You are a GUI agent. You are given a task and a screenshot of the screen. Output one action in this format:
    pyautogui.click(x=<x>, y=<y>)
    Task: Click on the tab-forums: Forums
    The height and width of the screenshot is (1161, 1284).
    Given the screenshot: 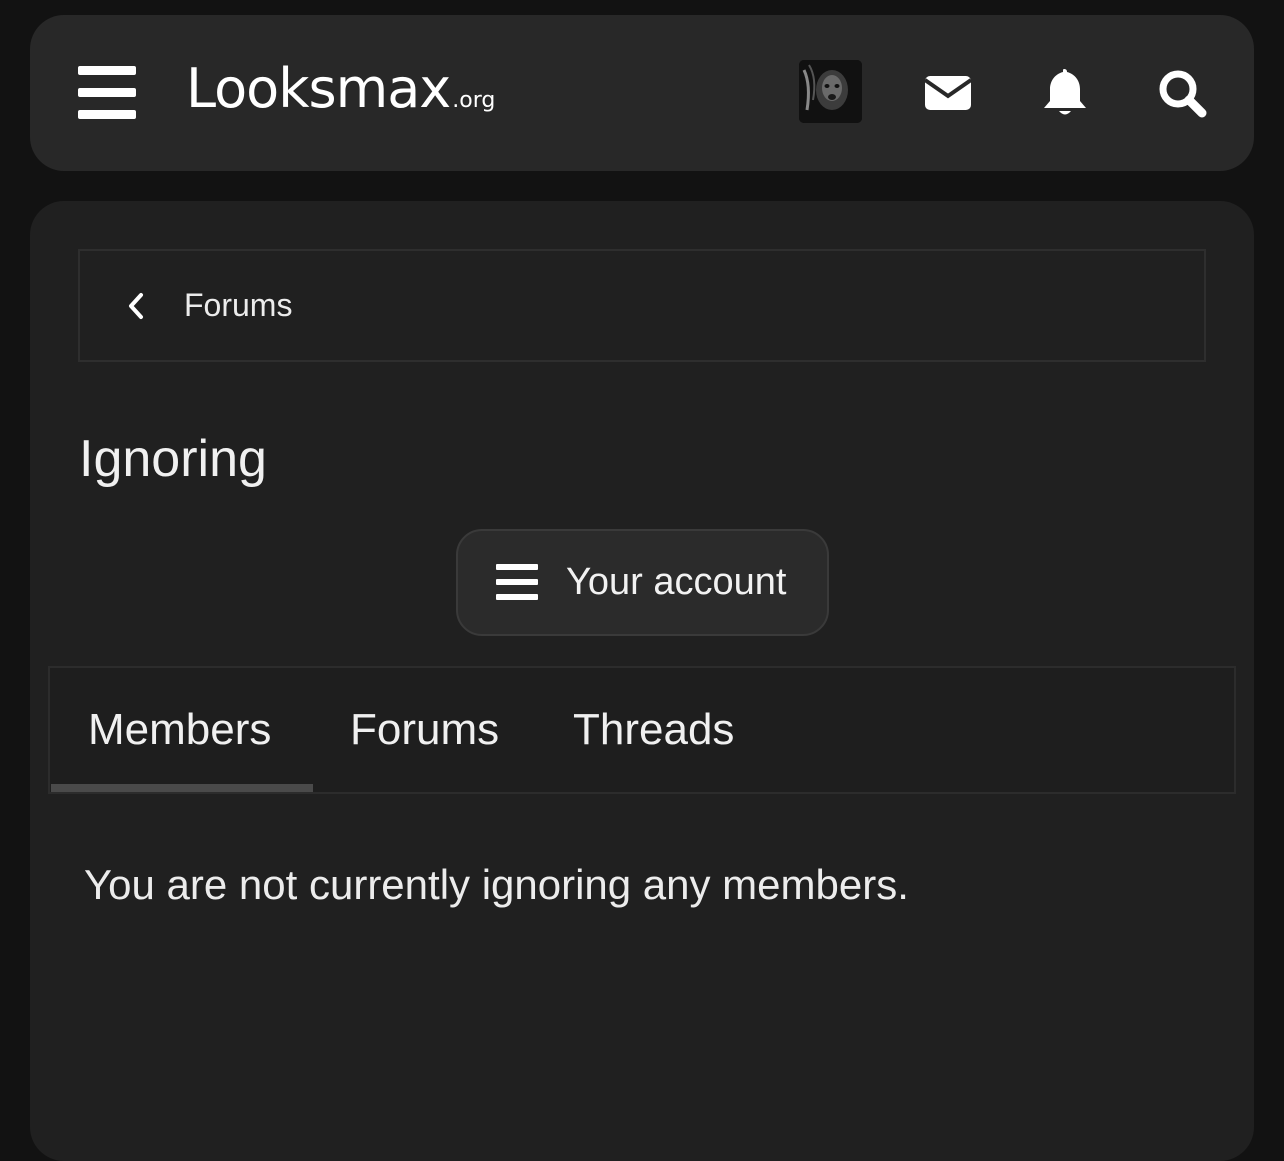 What is the action you would take?
    pyautogui.click(x=424, y=730)
    